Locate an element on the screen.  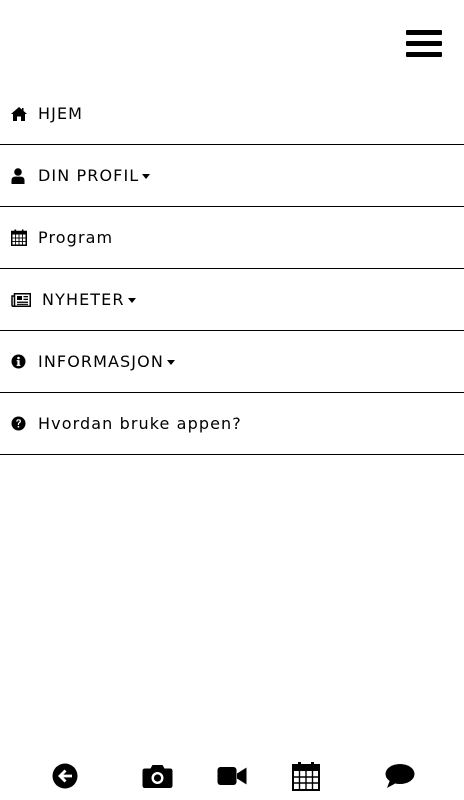
video-camera-icon is located at coordinates (232, 776).